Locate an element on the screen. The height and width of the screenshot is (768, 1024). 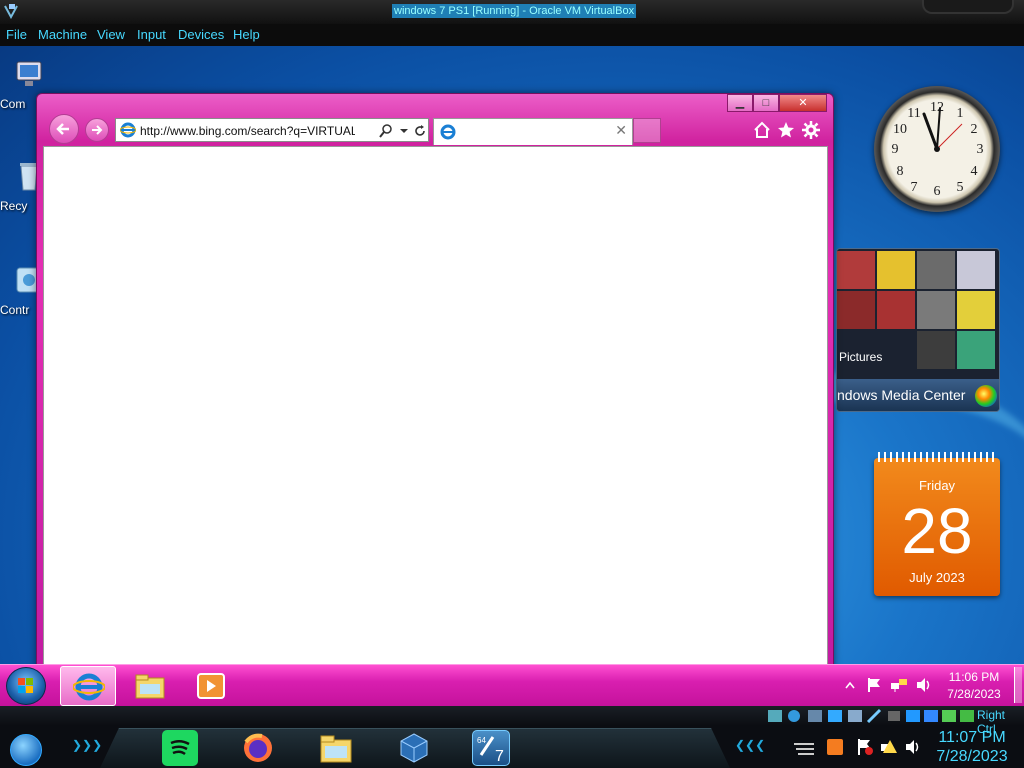
taskbar-internet-explorer is located at coordinates (88, 686).